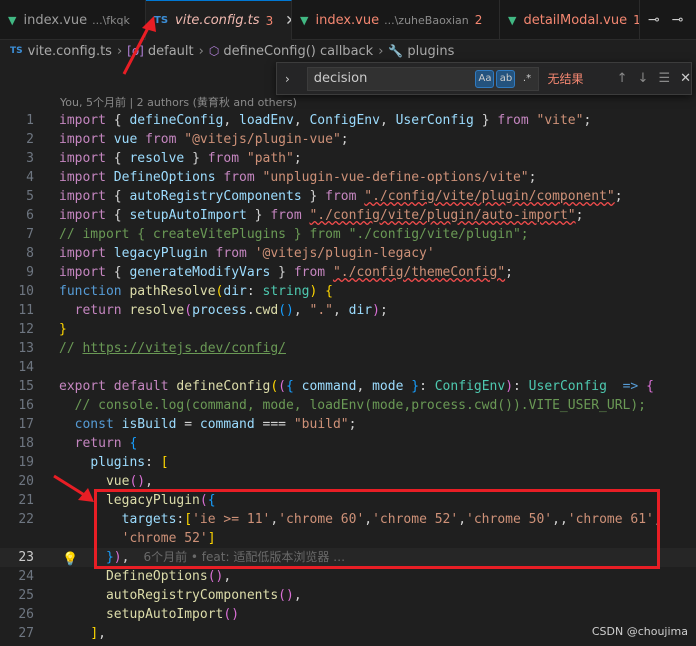  What do you see at coordinates (227, 424) in the screenshot?
I see `code-token: command` at bounding box center [227, 424].